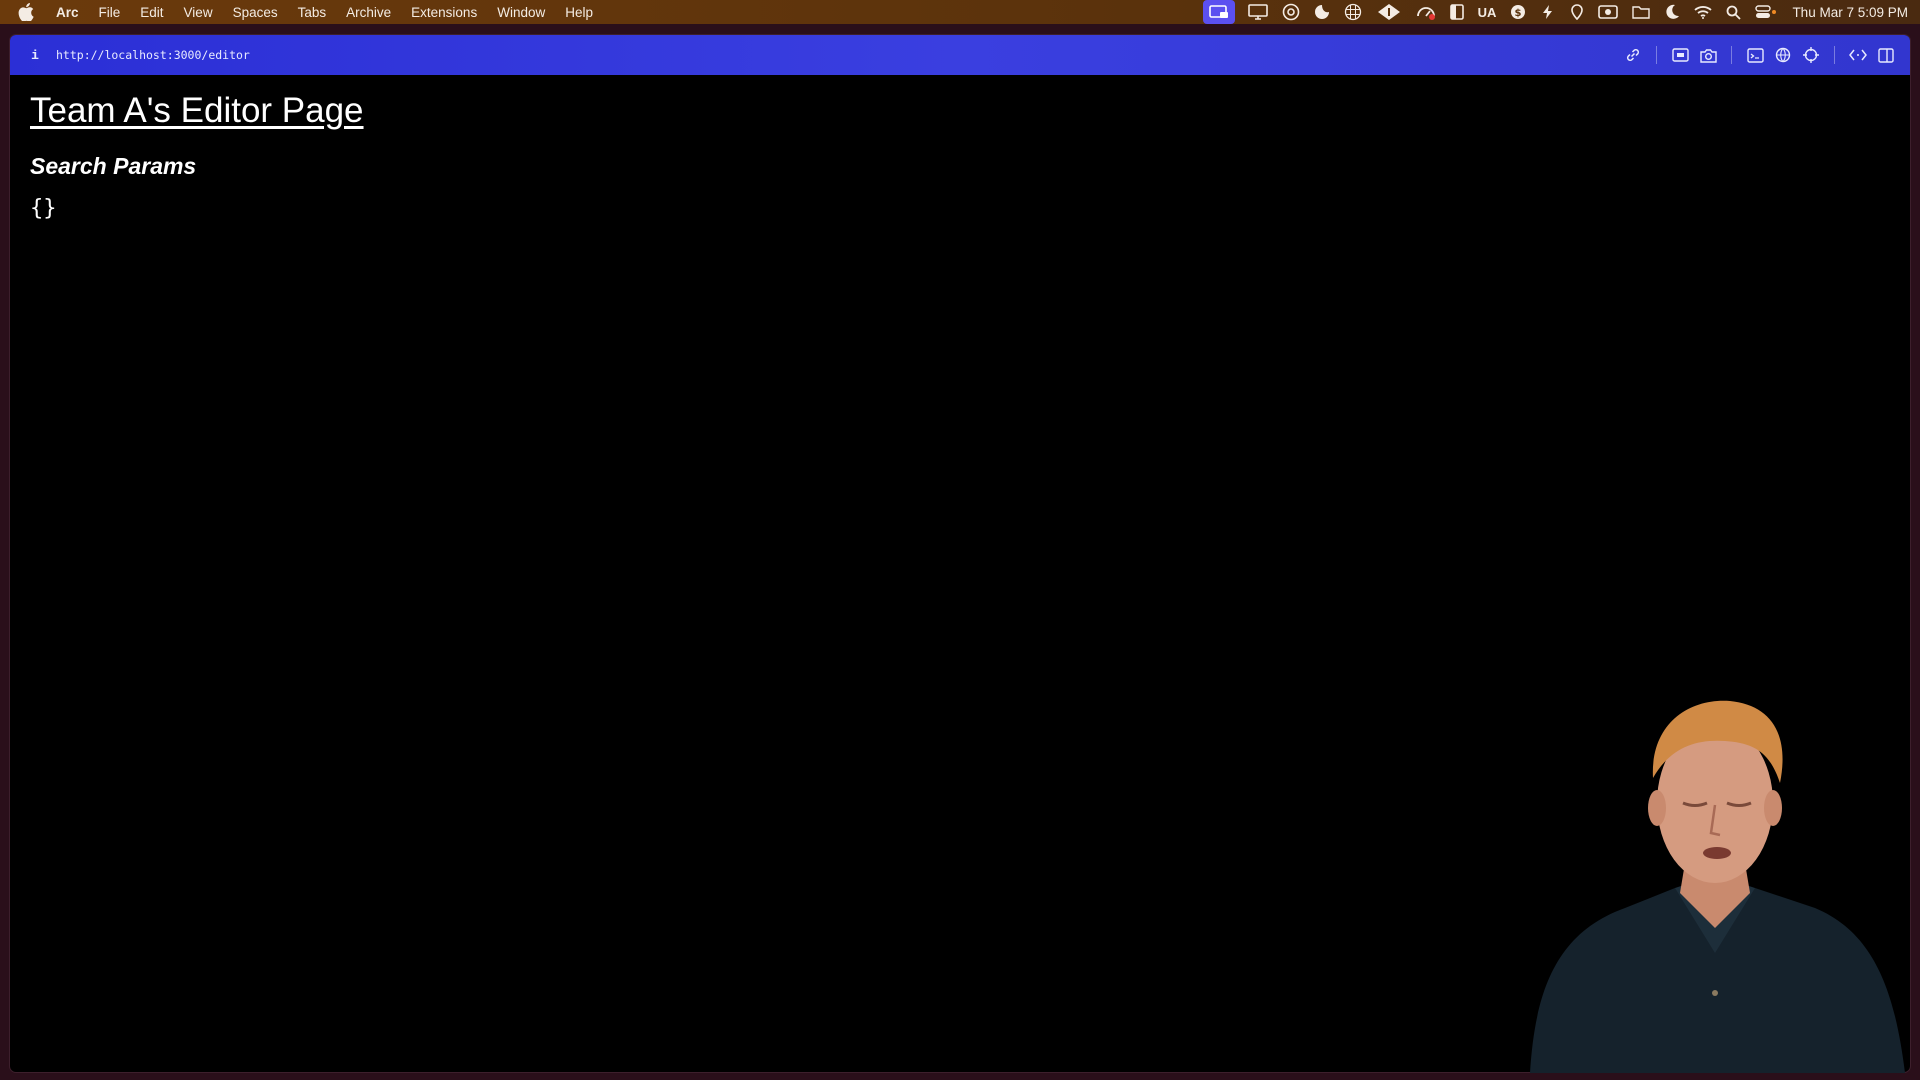  What do you see at coordinates (1548, 12) in the screenshot?
I see `bolt-icon` at bounding box center [1548, 12].